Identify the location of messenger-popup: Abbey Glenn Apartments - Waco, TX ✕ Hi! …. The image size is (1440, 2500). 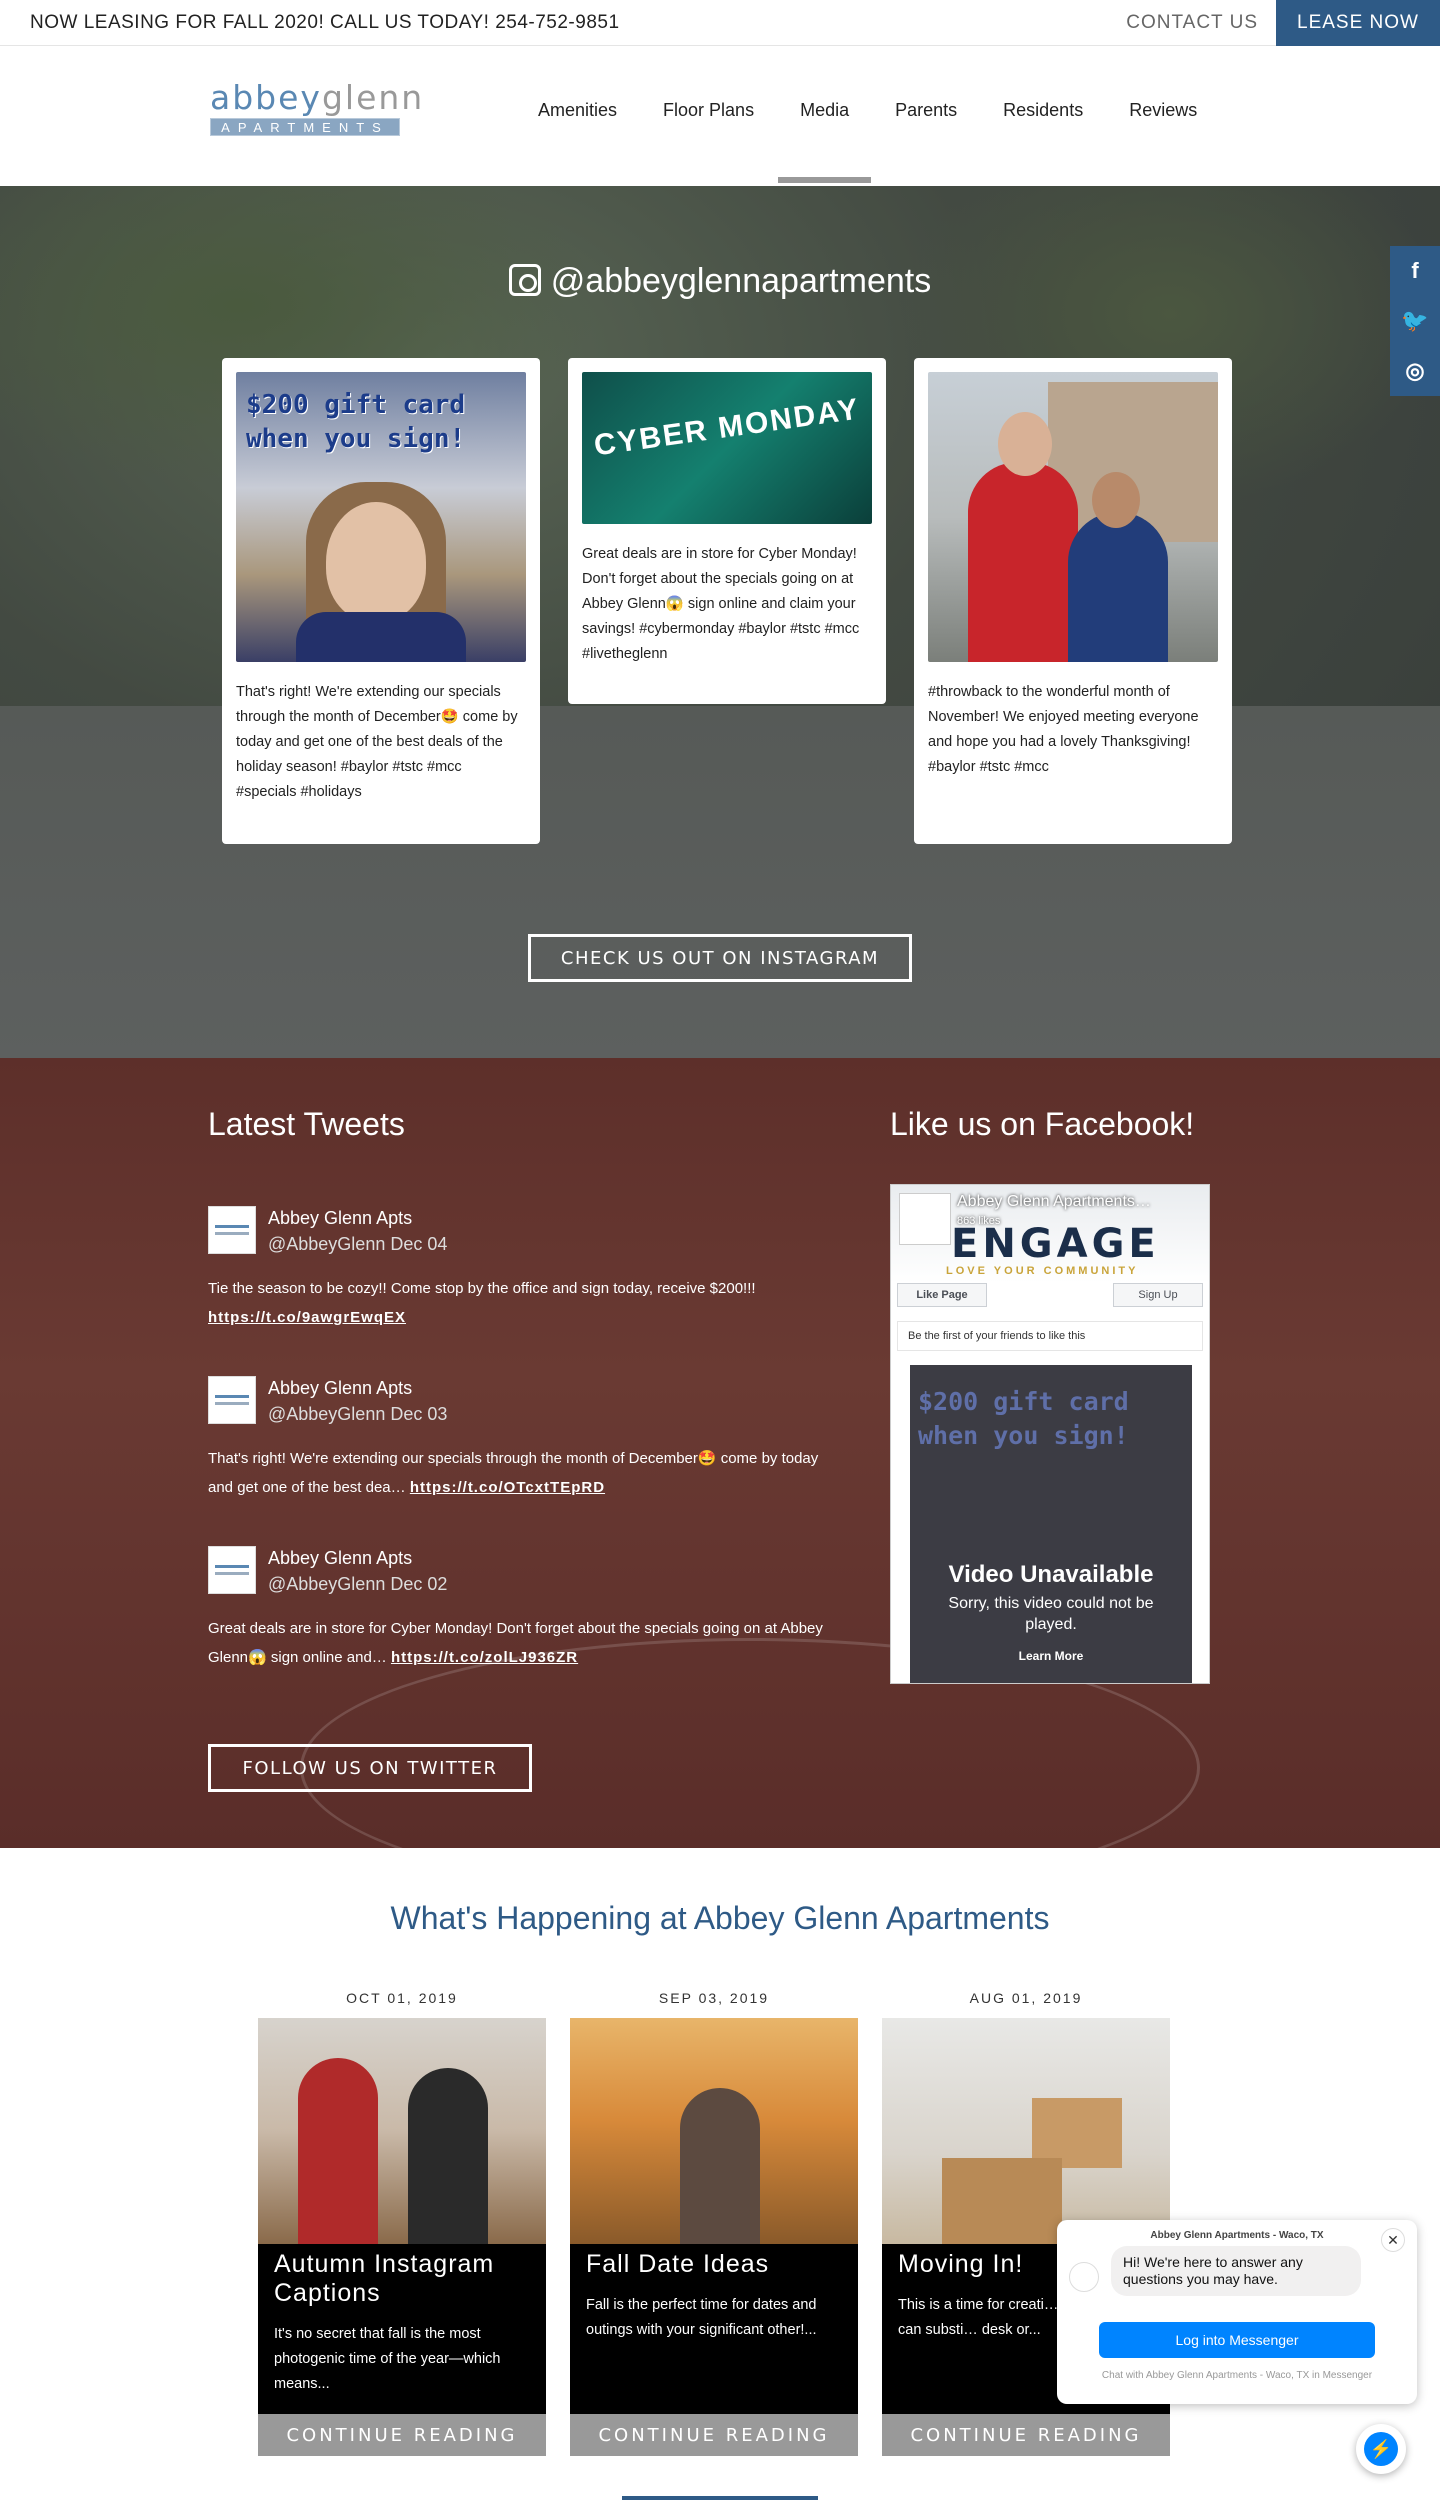
(1237, 2312).